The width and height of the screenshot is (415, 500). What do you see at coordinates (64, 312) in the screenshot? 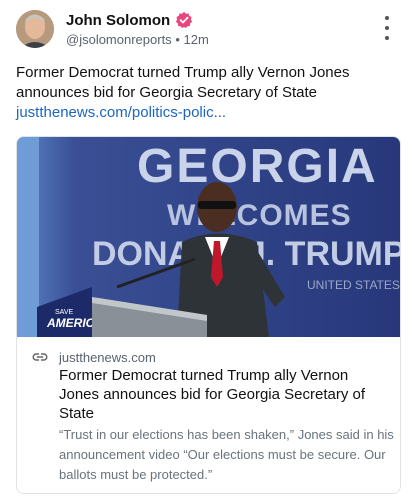
I see `podium-line-1: SAVE` at bounding box center [64, 312].